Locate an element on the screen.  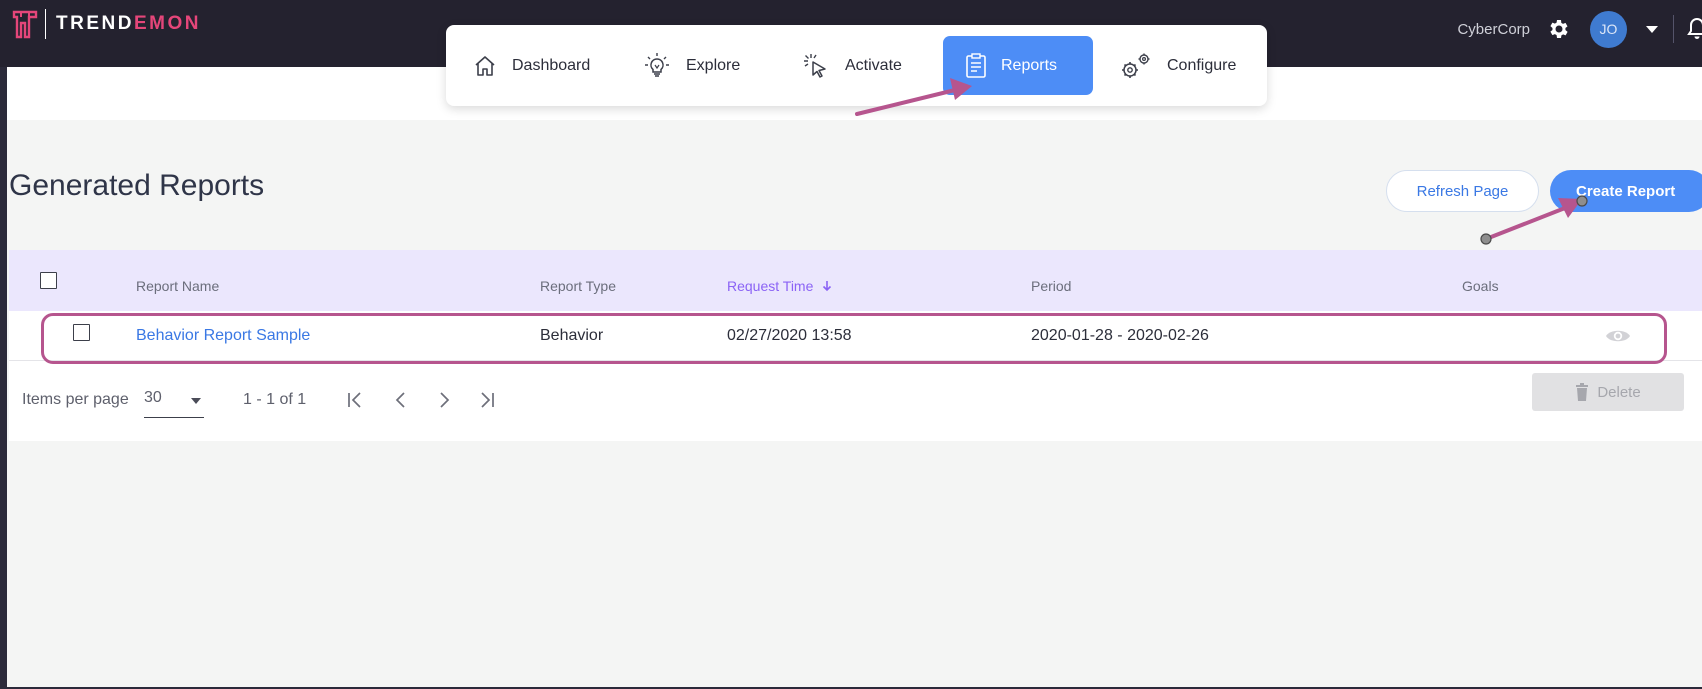
nav-reports: Reports is located at coordinates (1018, 65).